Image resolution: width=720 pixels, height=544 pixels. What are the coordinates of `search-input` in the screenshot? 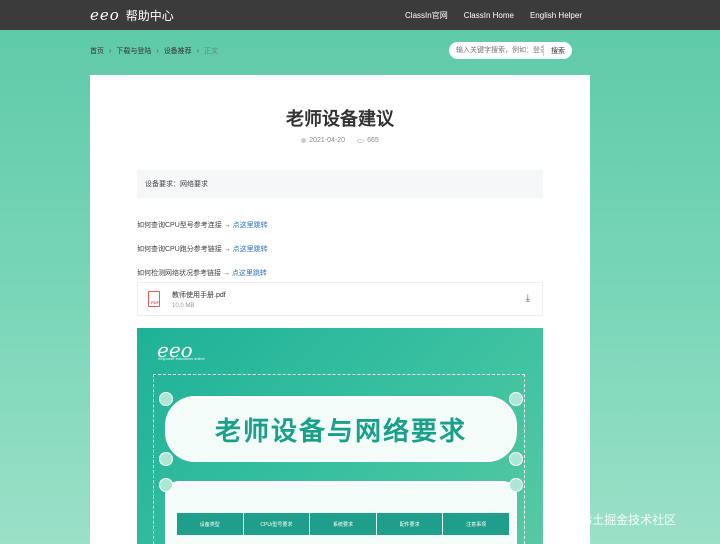 It's located at (496, 50).